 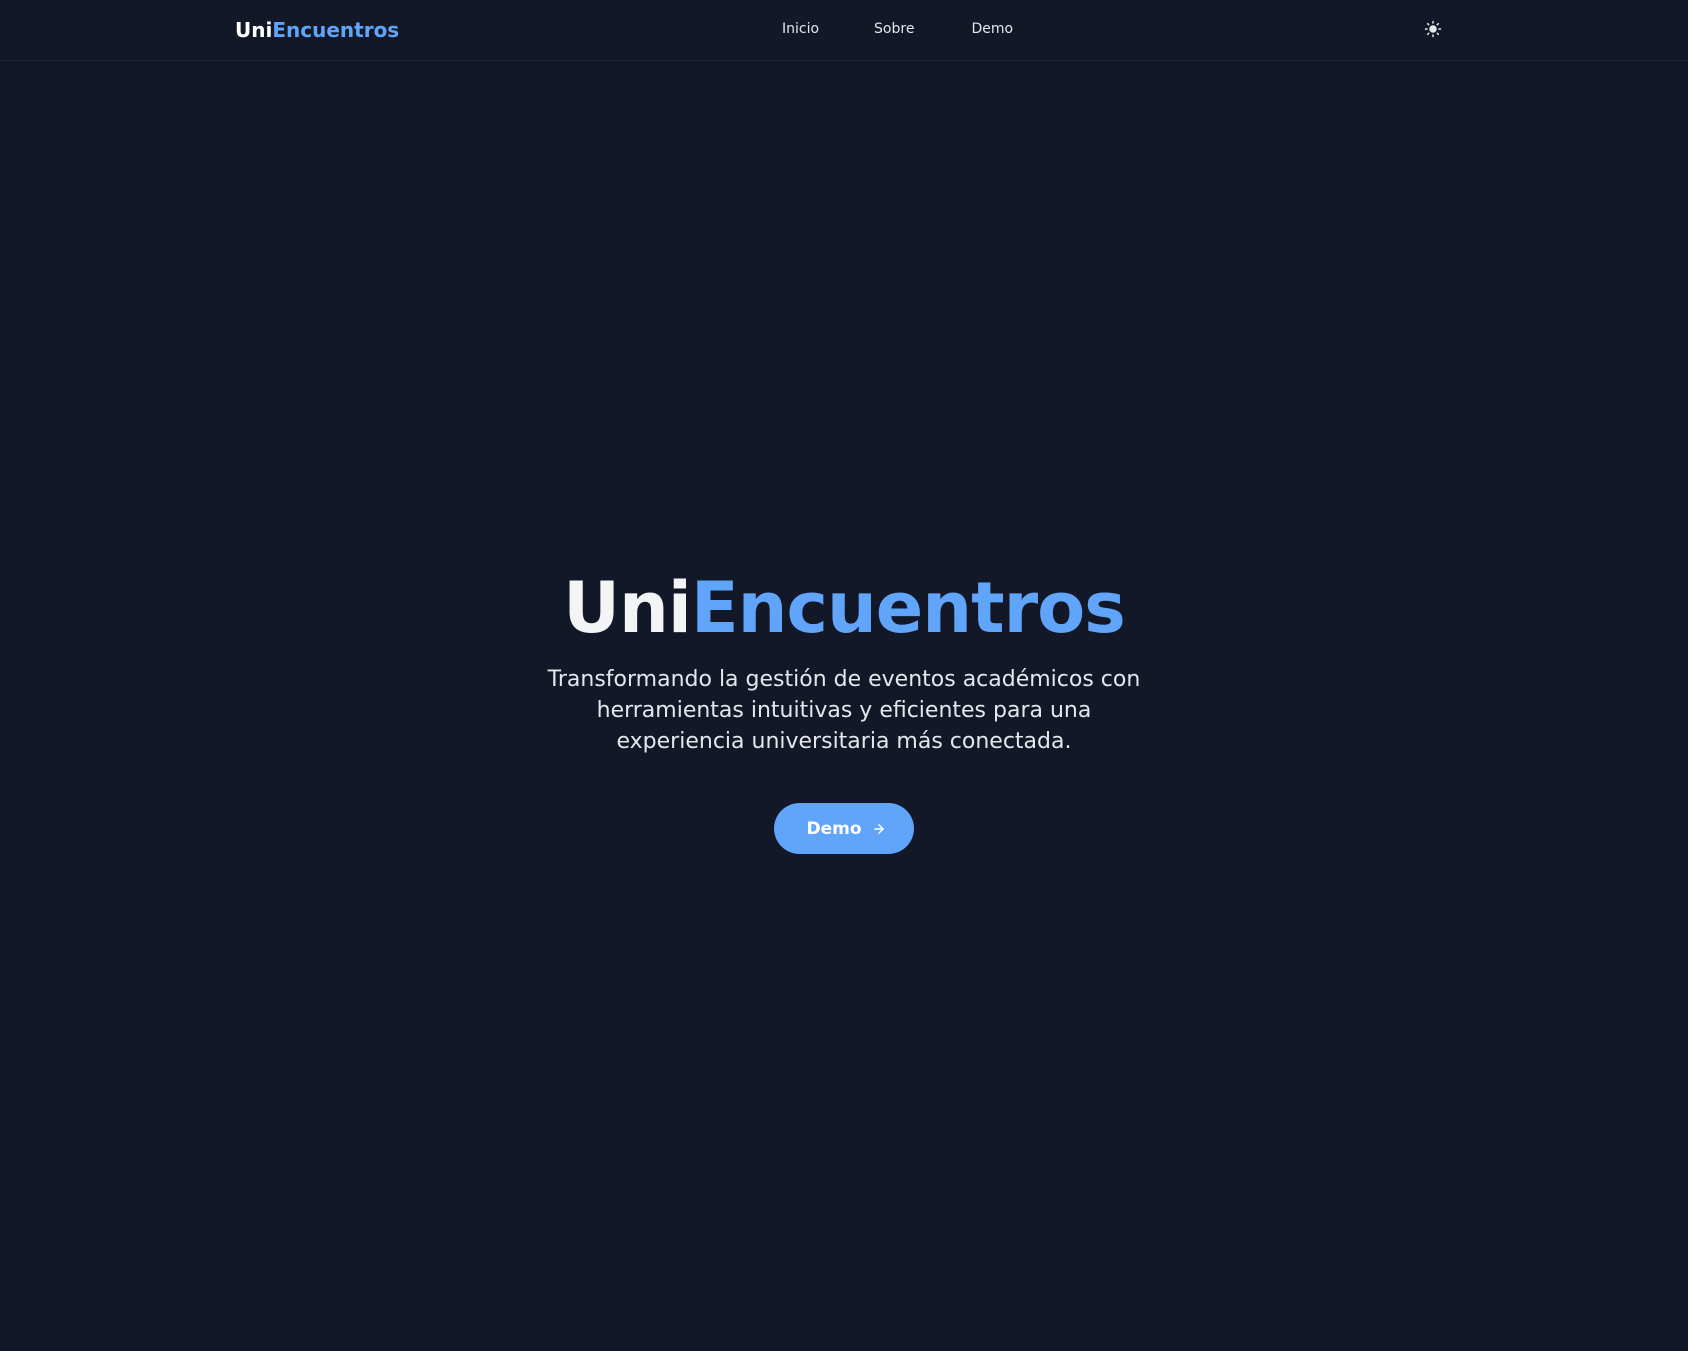 I want to click on brand-name-part-1: Uni, so click(x=254, y=30).